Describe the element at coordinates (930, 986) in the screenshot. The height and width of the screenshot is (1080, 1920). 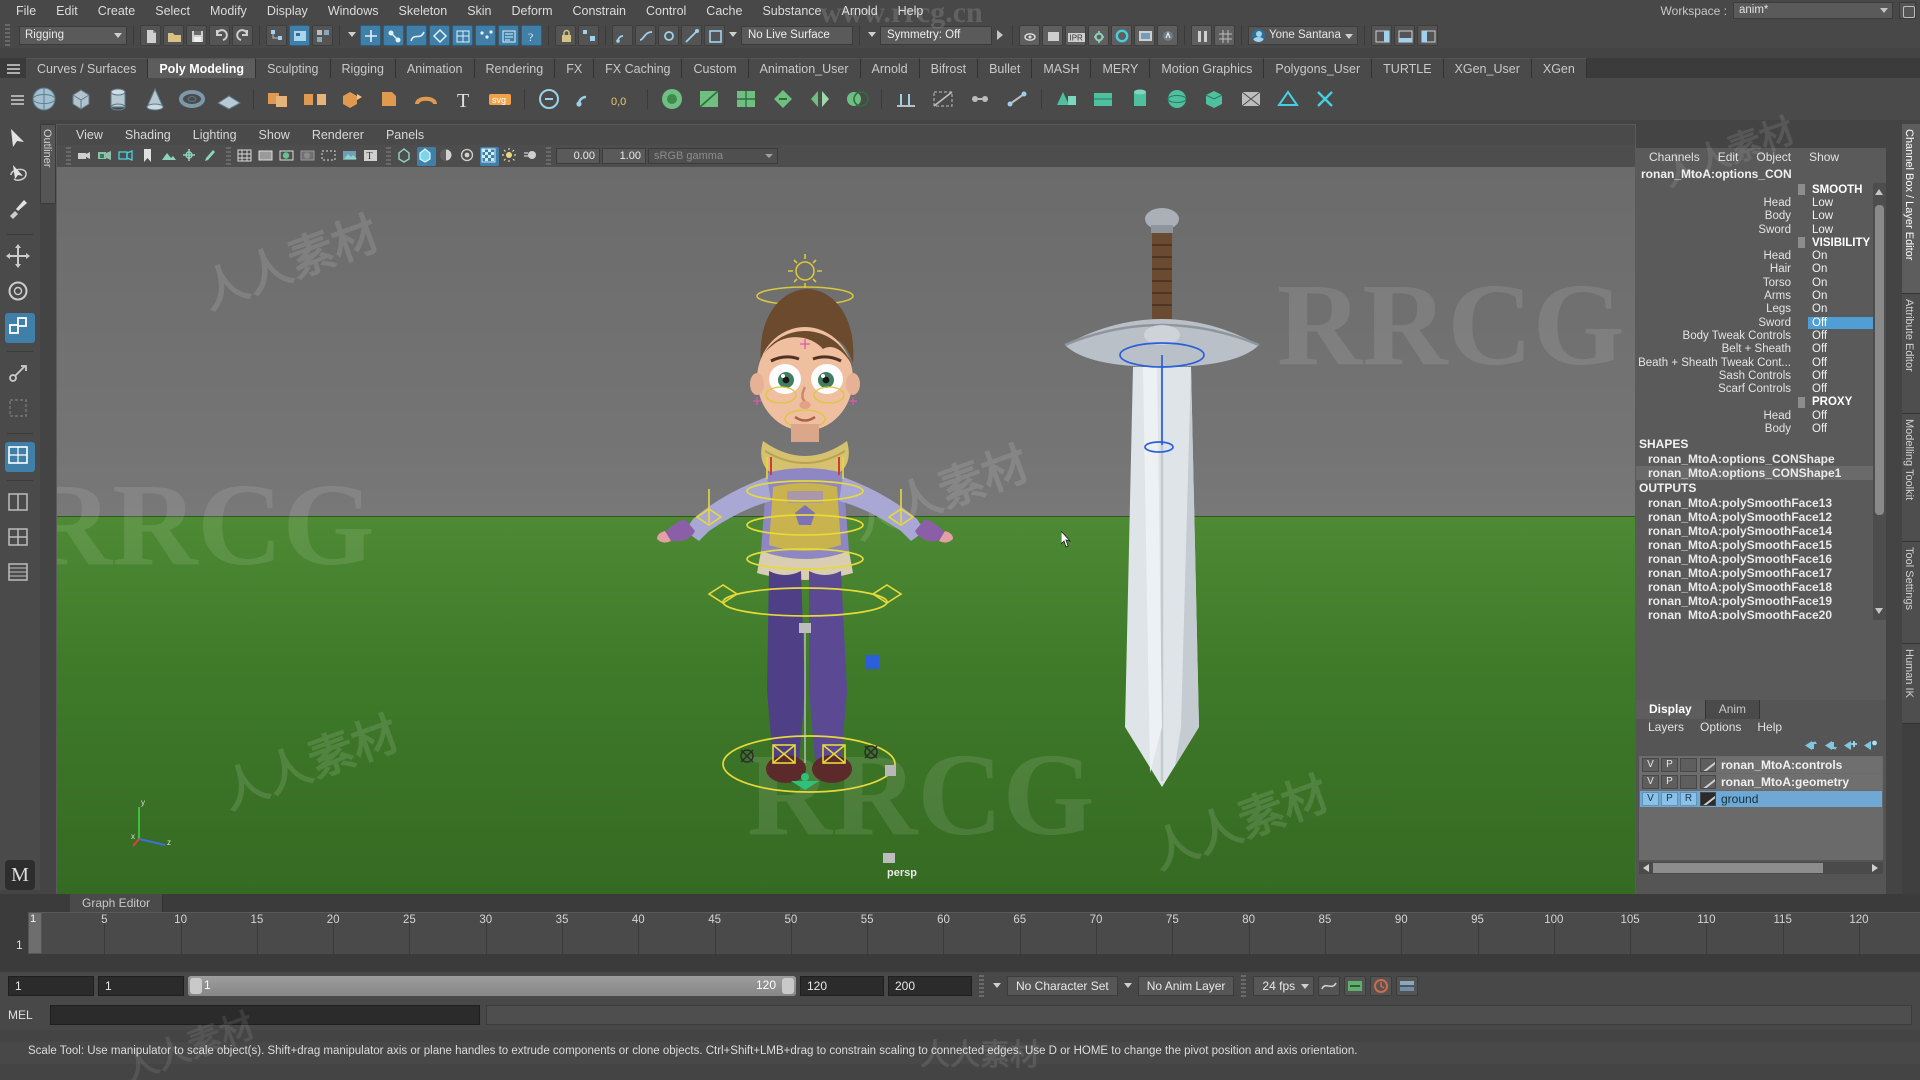
I see `anim-end-field: 200` at that location.